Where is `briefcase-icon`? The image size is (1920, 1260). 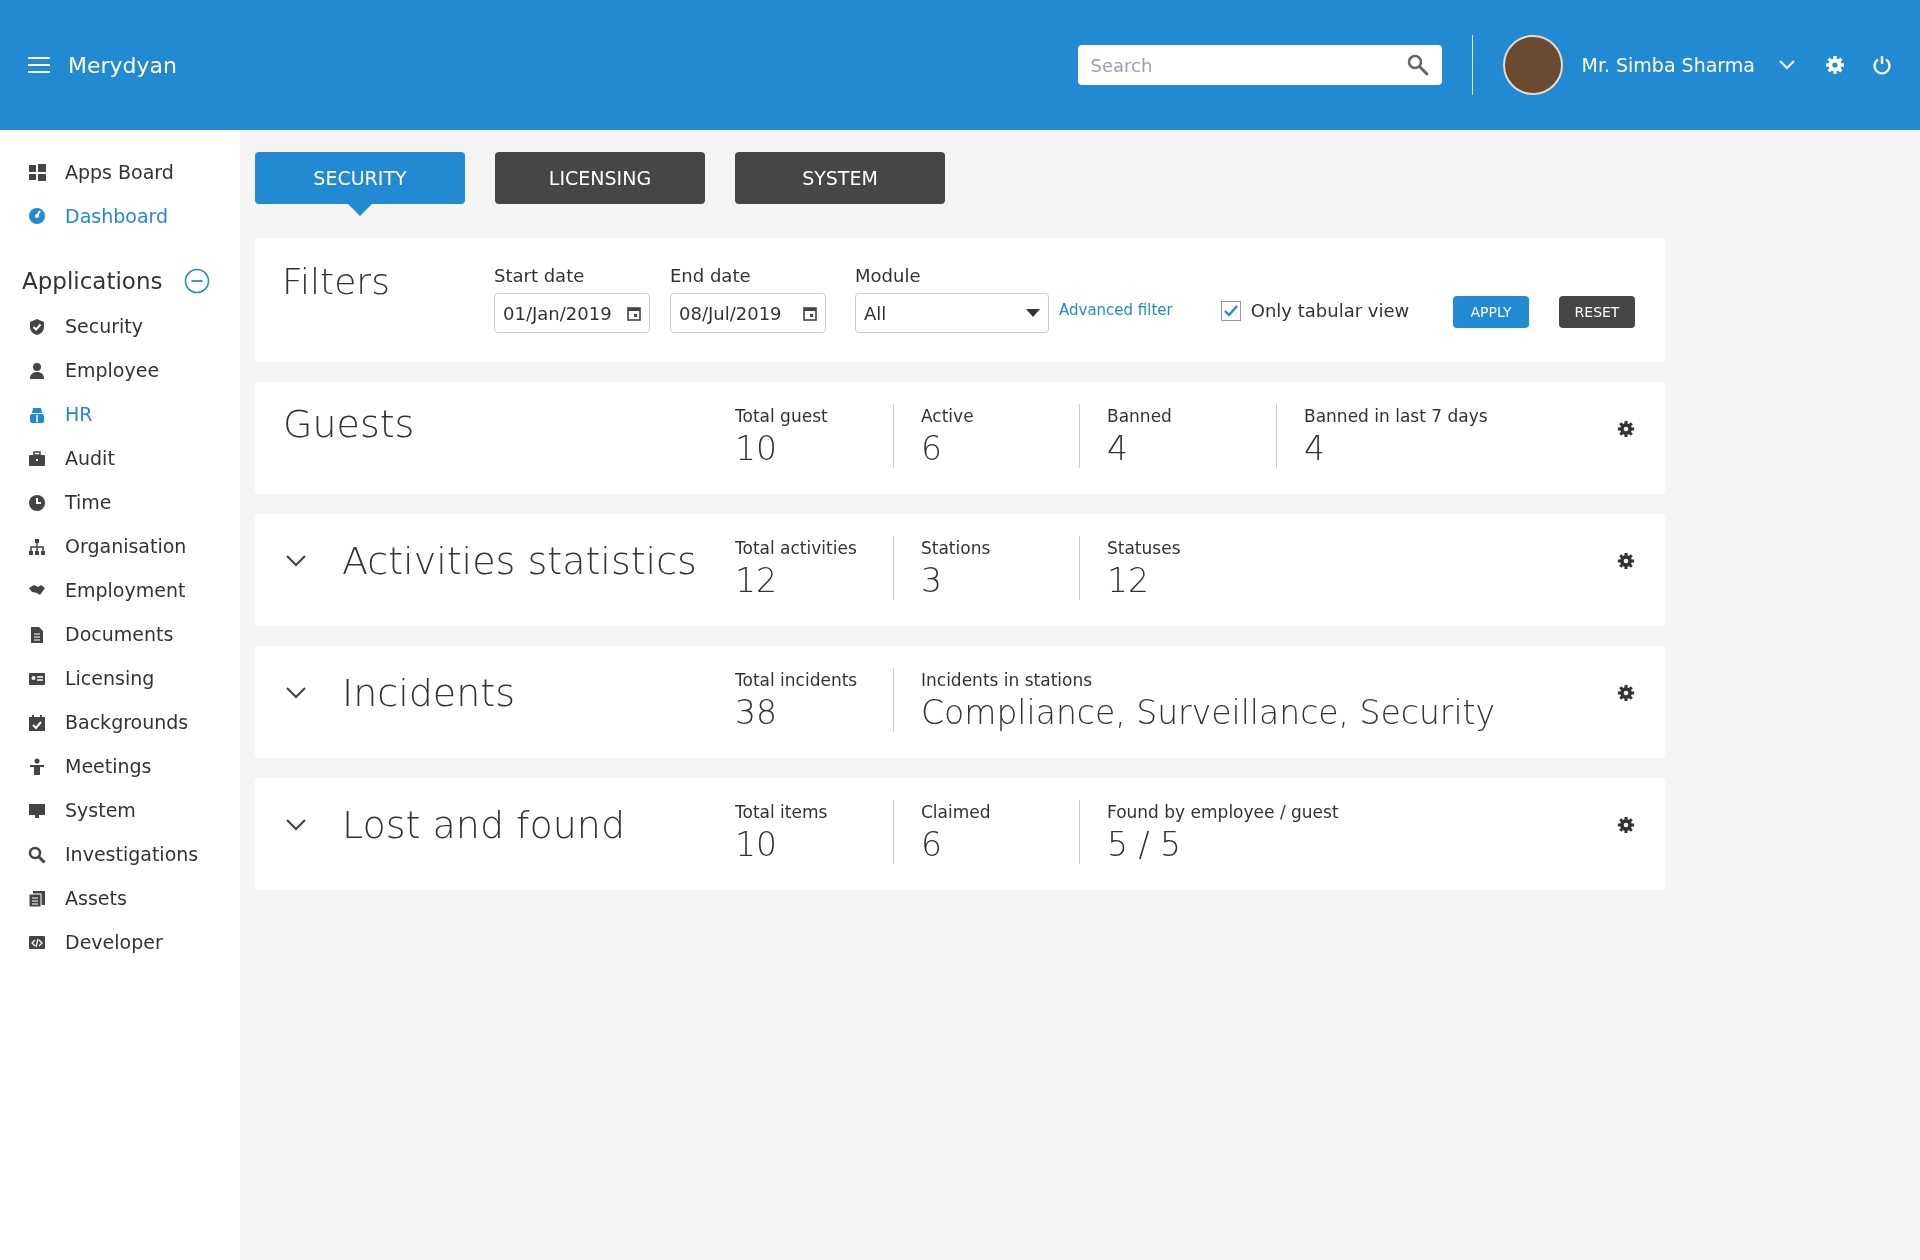 briefcase-icon is located at coordinates (37, 458).